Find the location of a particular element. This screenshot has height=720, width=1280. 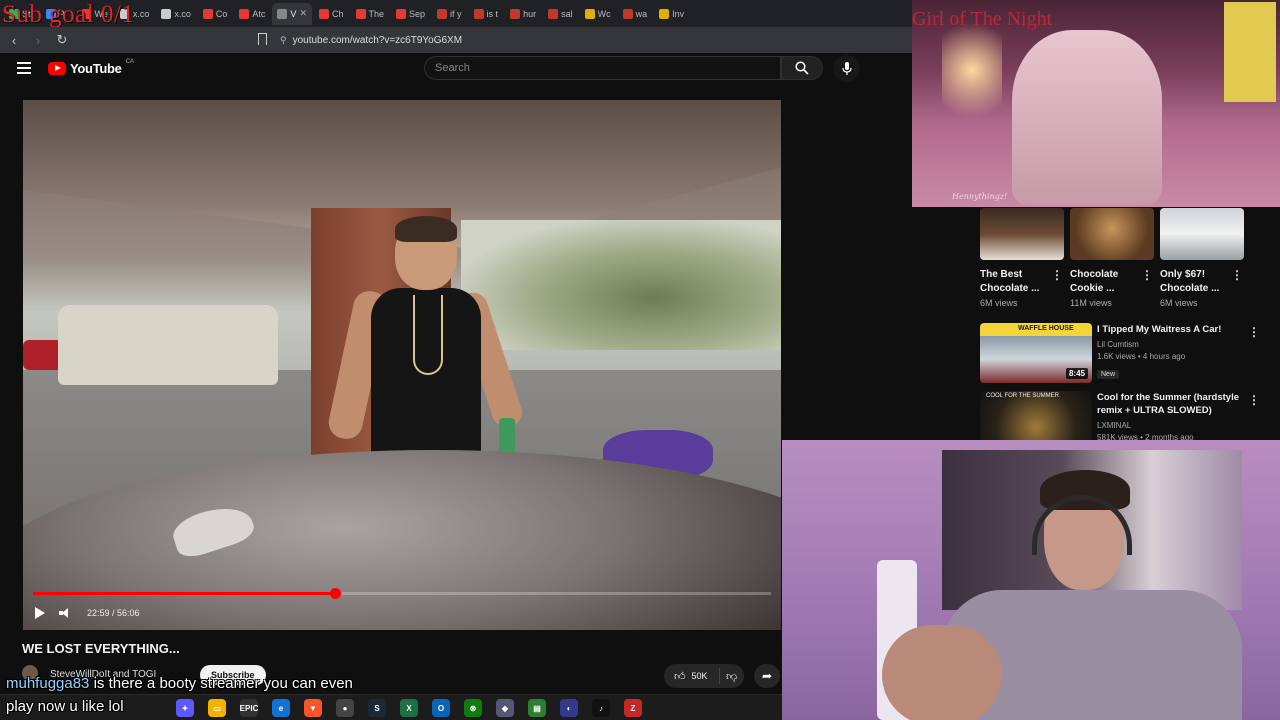

back-icon: ‹ is located at coordinates (14, 40).